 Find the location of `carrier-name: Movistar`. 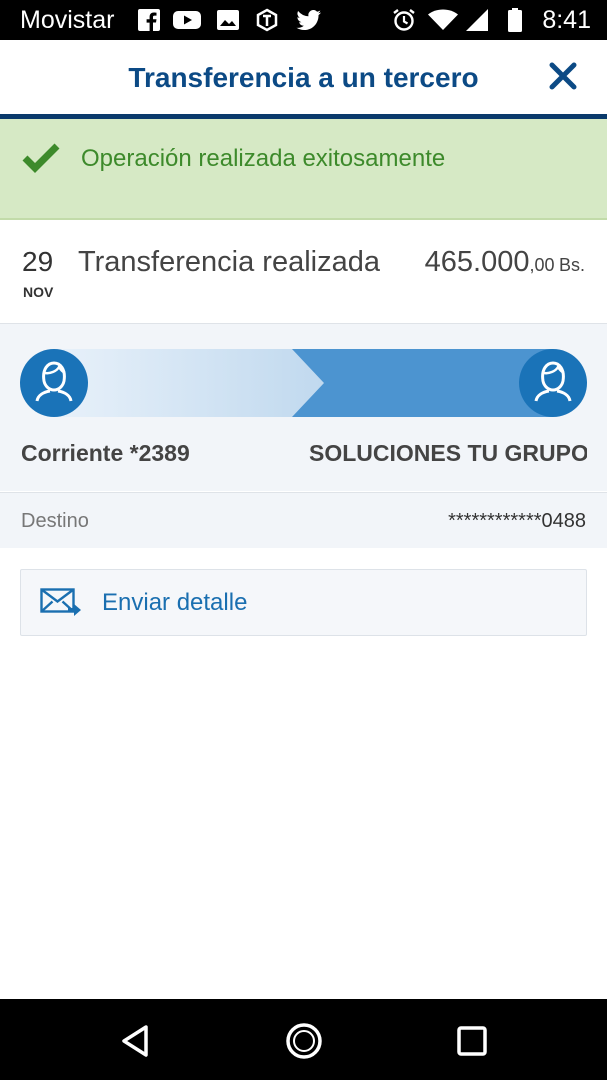

carrier-name: Movistar is located at coordinates (67, 20).